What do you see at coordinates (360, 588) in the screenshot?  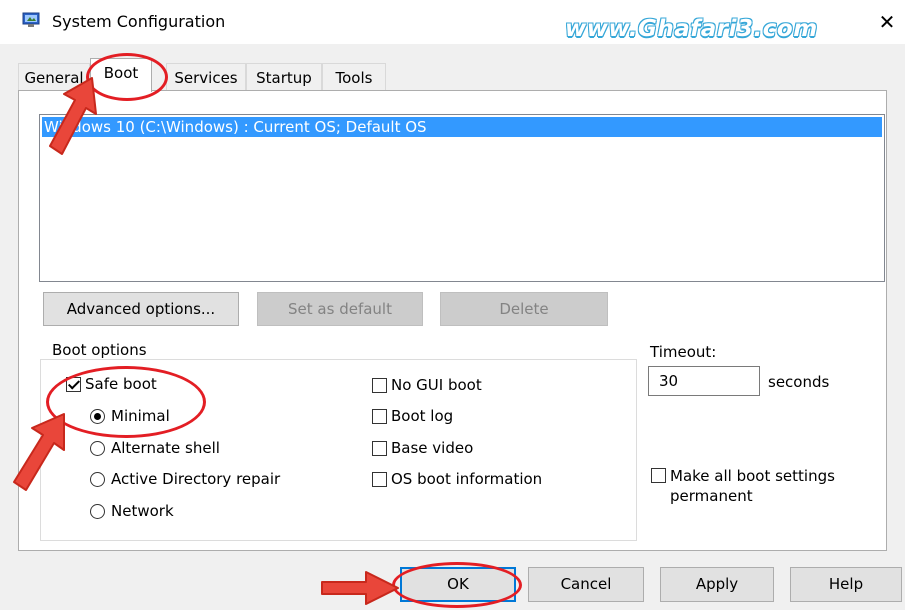 I see `arrow-icon` at bounding box center [360, 588].